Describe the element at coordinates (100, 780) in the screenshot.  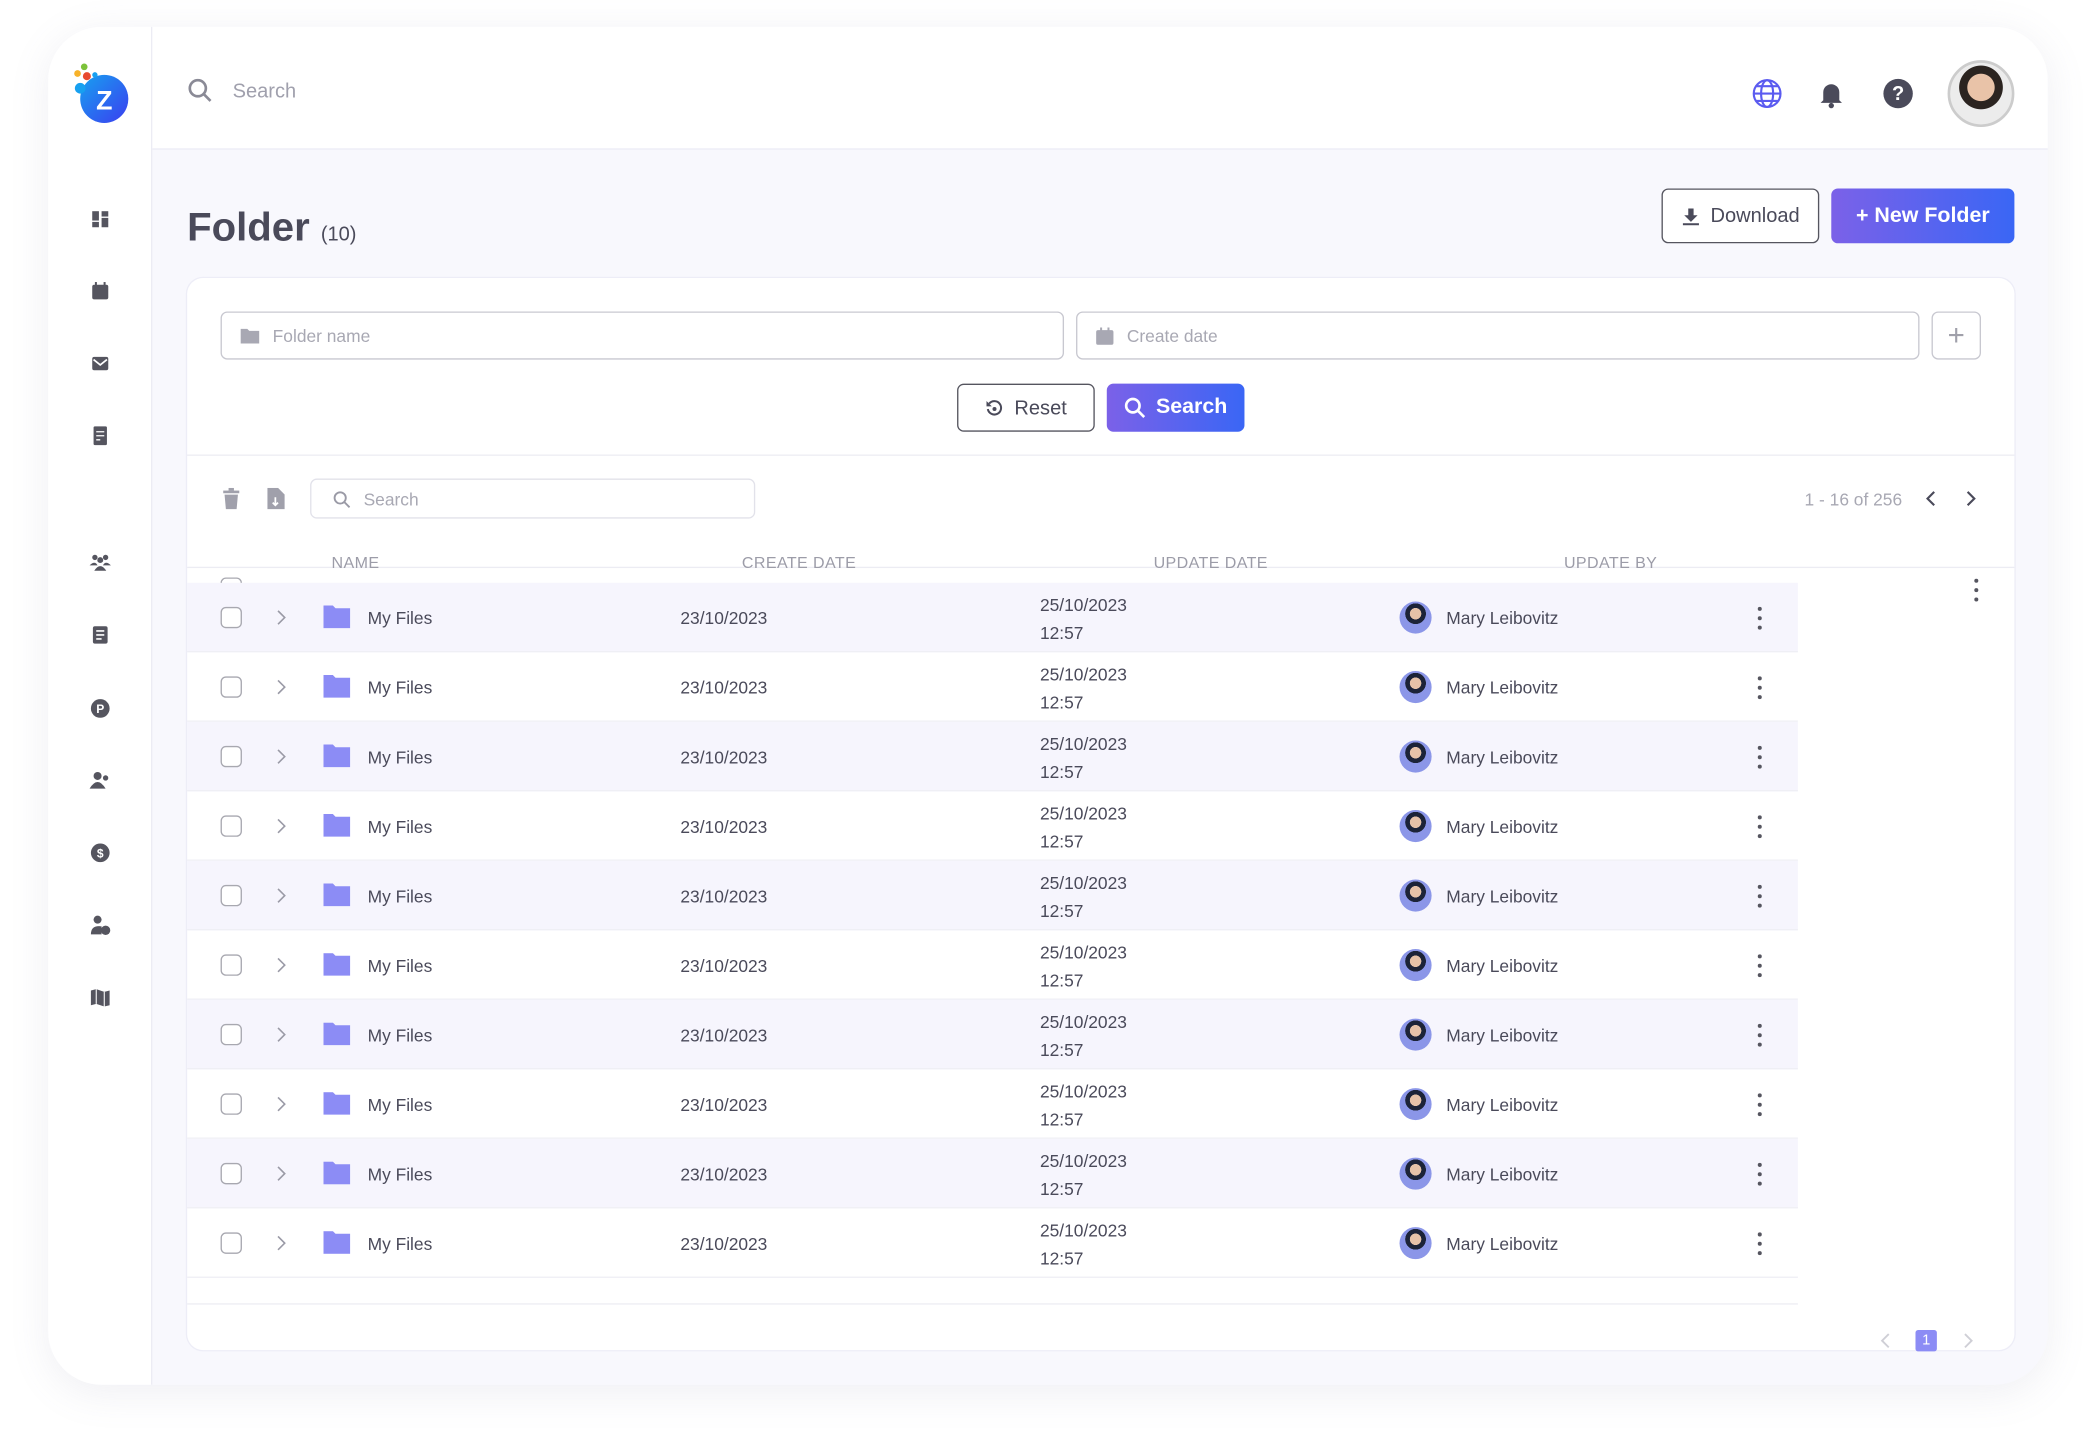
I see `users-icon` at that location.